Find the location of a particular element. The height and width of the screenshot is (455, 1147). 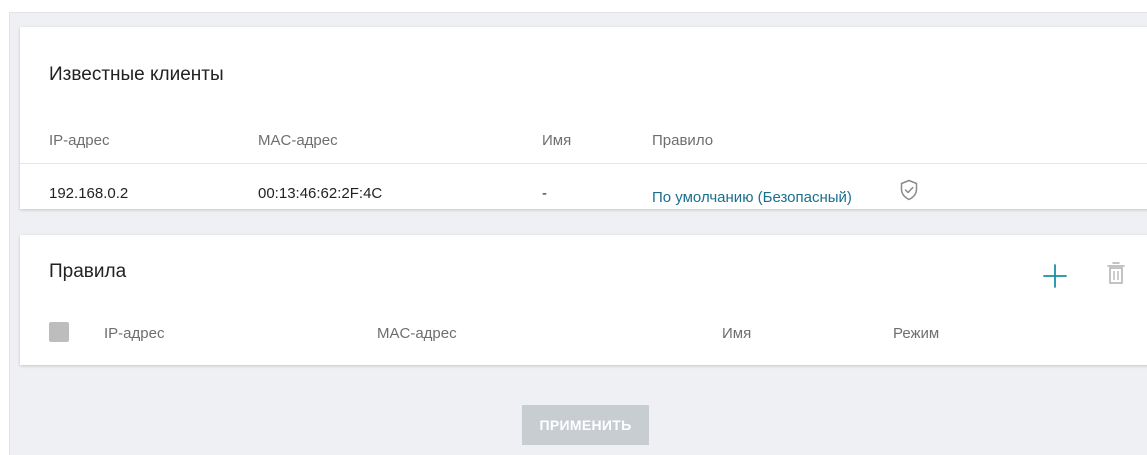

rules-column-header-mode: Режим is located at coordinates (916, 333).